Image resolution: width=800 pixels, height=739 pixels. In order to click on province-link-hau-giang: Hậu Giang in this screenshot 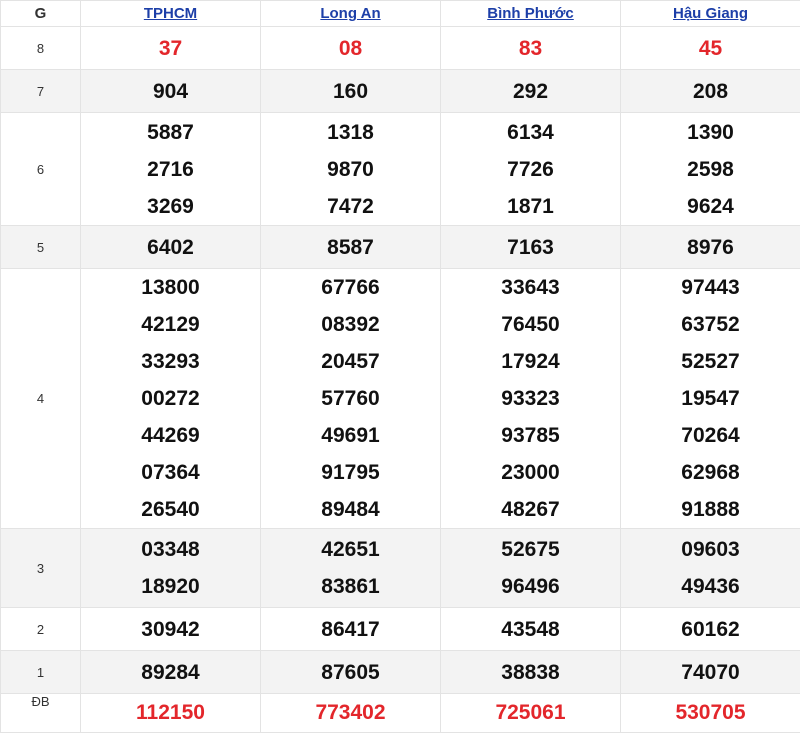, I will do `click(710, 13)`.